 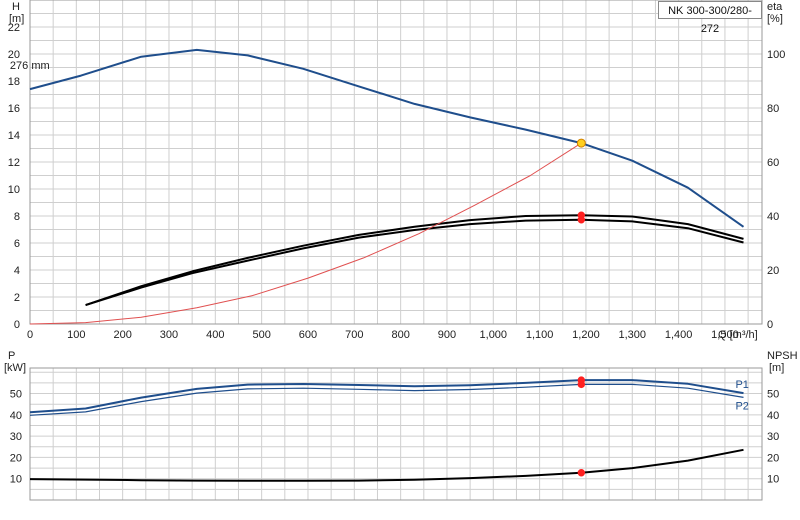 I want to click on npsh-tick-label: 20, so click(x=773, y=458).